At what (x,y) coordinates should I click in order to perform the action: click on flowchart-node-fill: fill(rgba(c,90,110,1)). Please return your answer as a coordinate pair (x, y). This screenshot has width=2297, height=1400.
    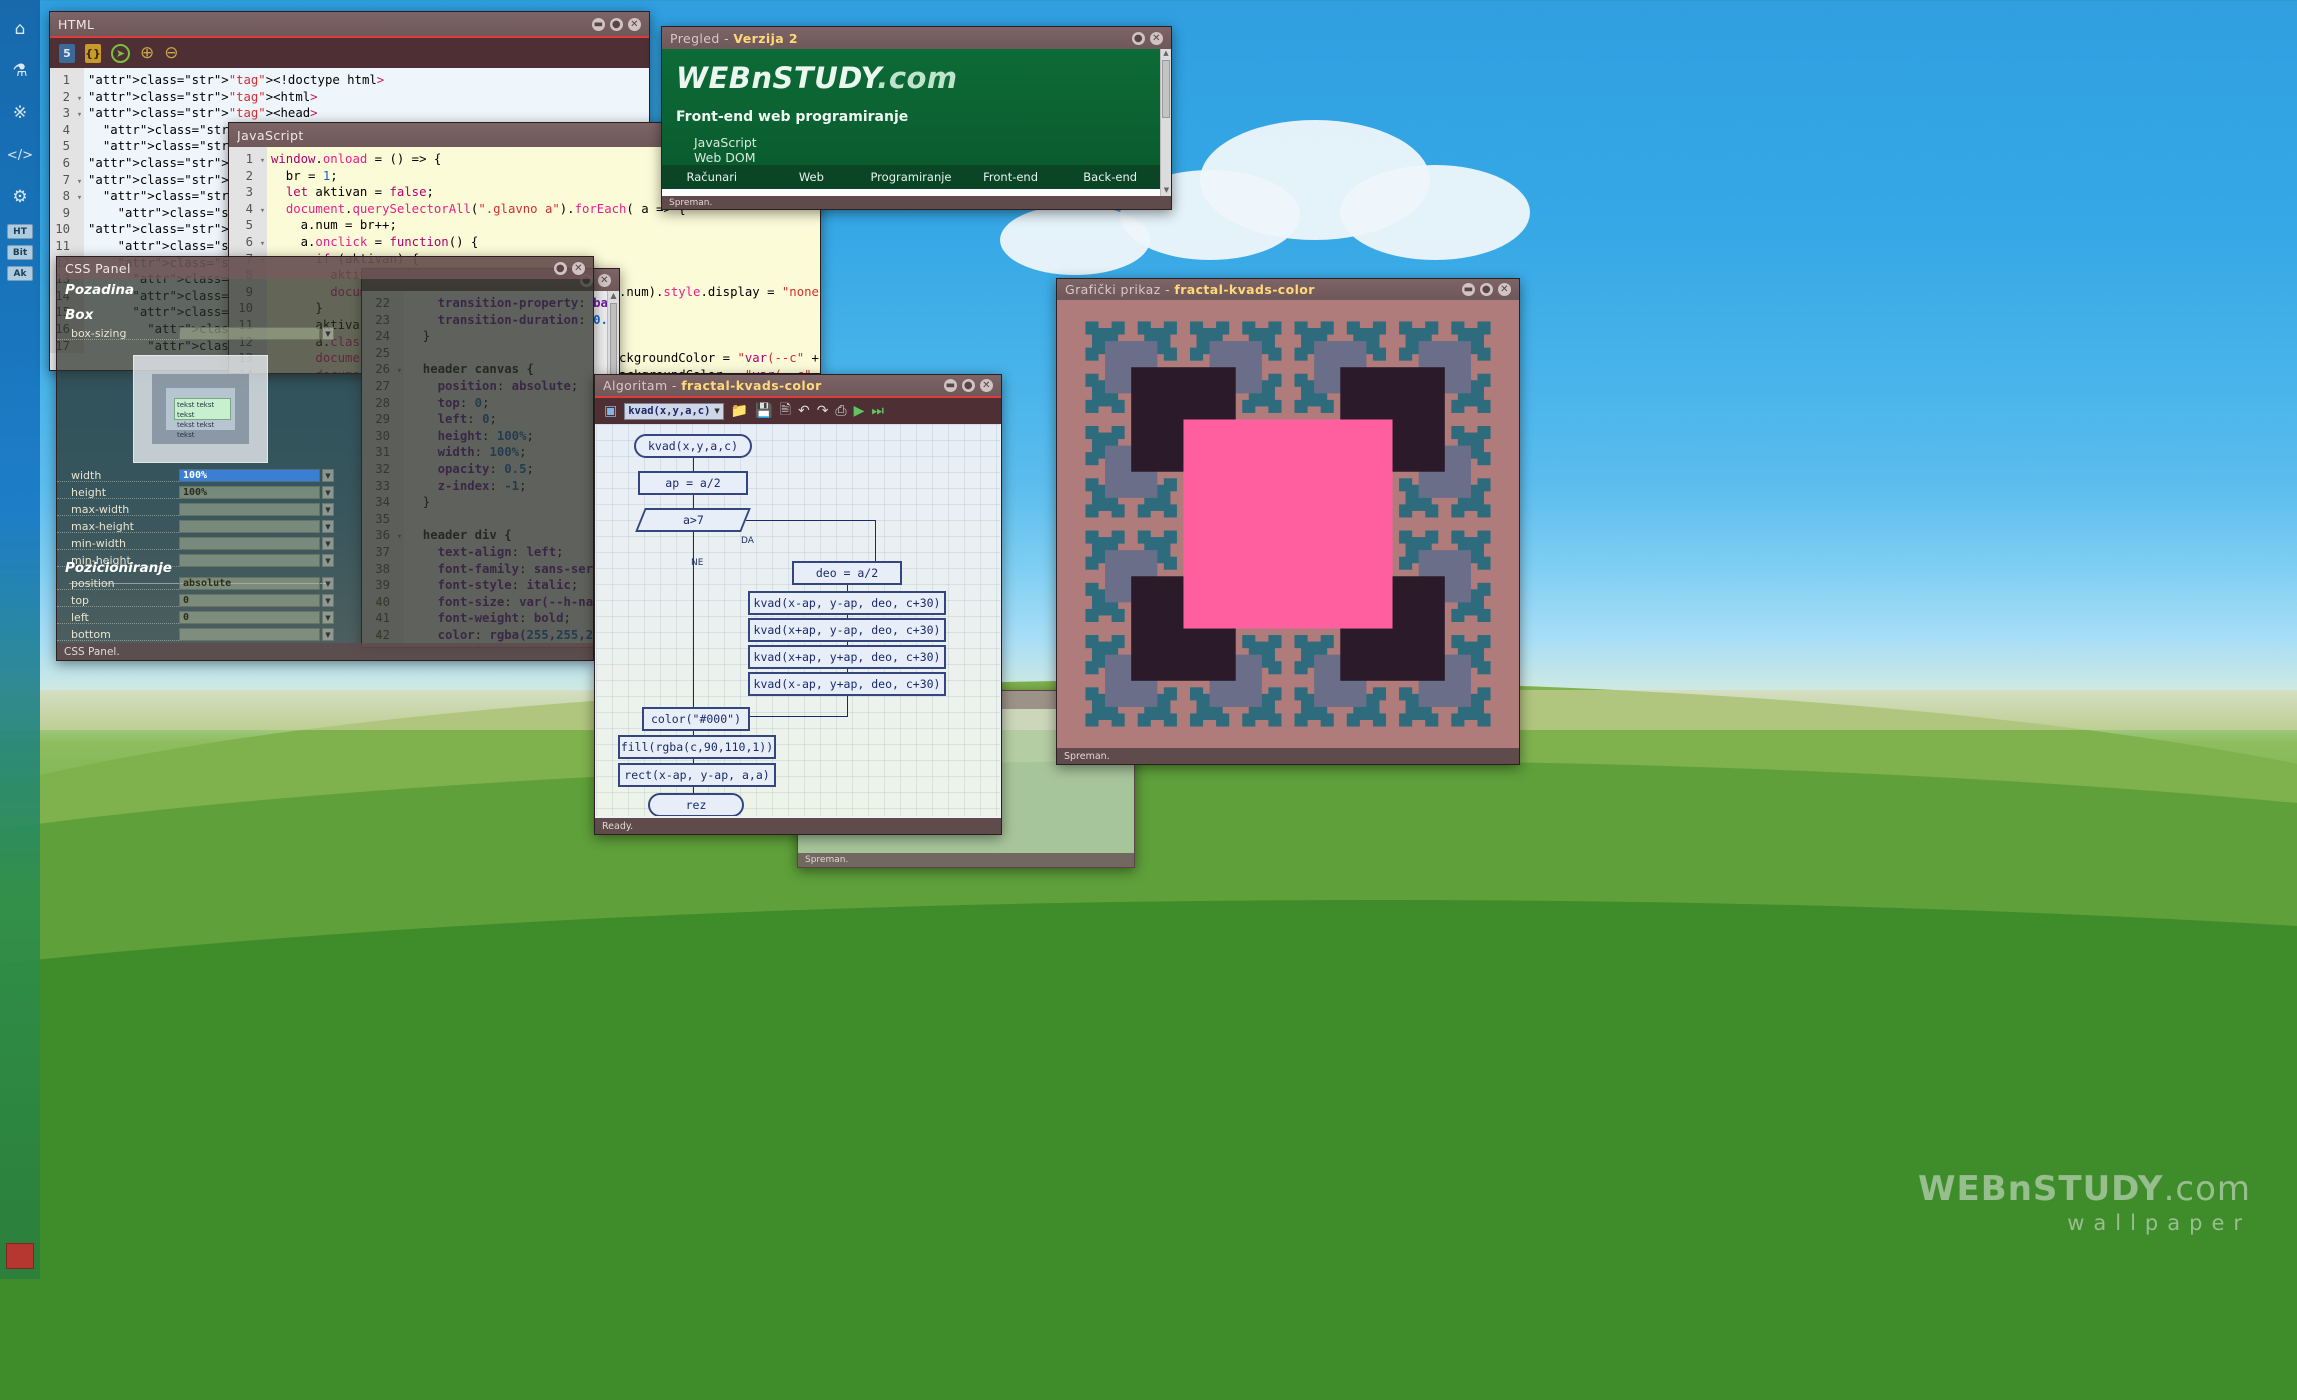
    Looking at the image, I should click on (697, 747).